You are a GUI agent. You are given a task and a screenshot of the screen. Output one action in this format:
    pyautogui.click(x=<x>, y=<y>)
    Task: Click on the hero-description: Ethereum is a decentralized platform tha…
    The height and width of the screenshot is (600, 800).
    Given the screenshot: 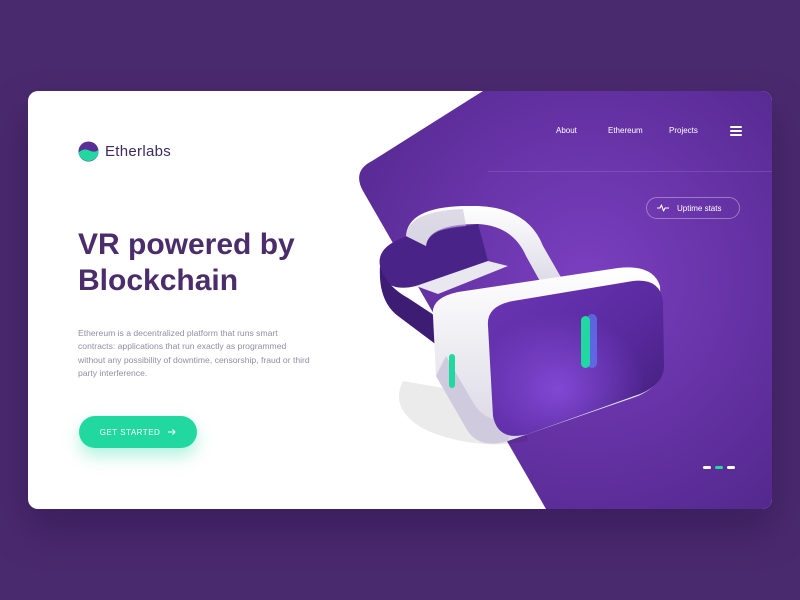 What is the action you would take?
    pyautogui.click(x=194, y=353)
    